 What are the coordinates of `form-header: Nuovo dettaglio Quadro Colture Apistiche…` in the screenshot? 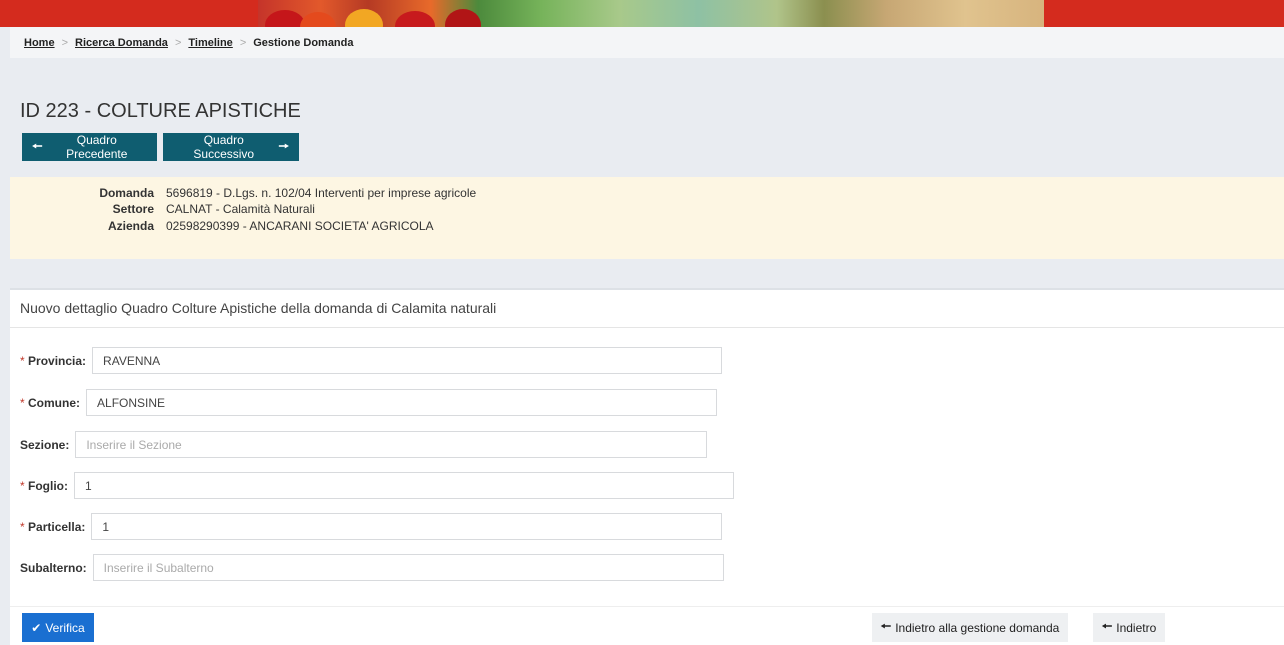 It's located at (258, 308).